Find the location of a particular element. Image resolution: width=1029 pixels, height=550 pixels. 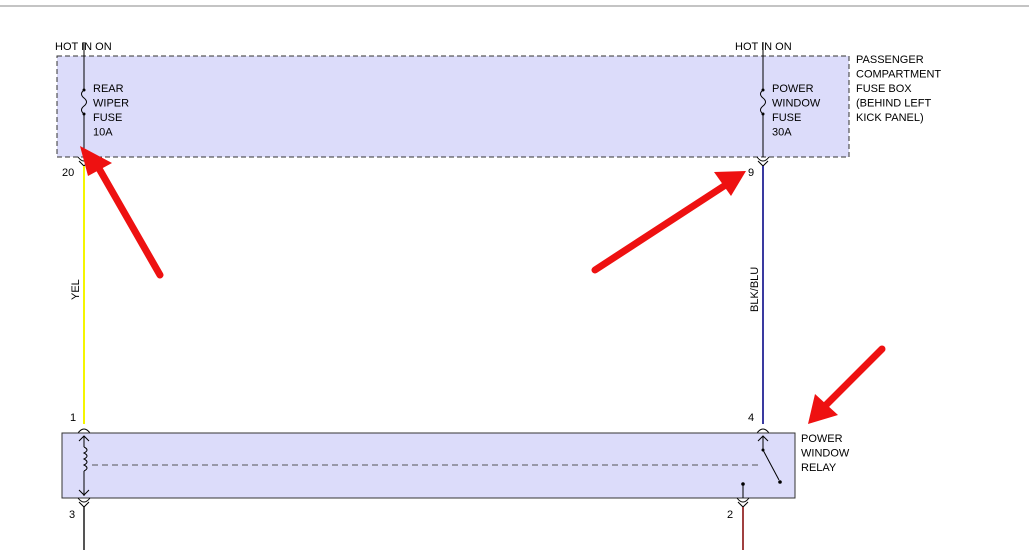

label-line: (BEHIND LEFT is located at coordinates (893, 104).